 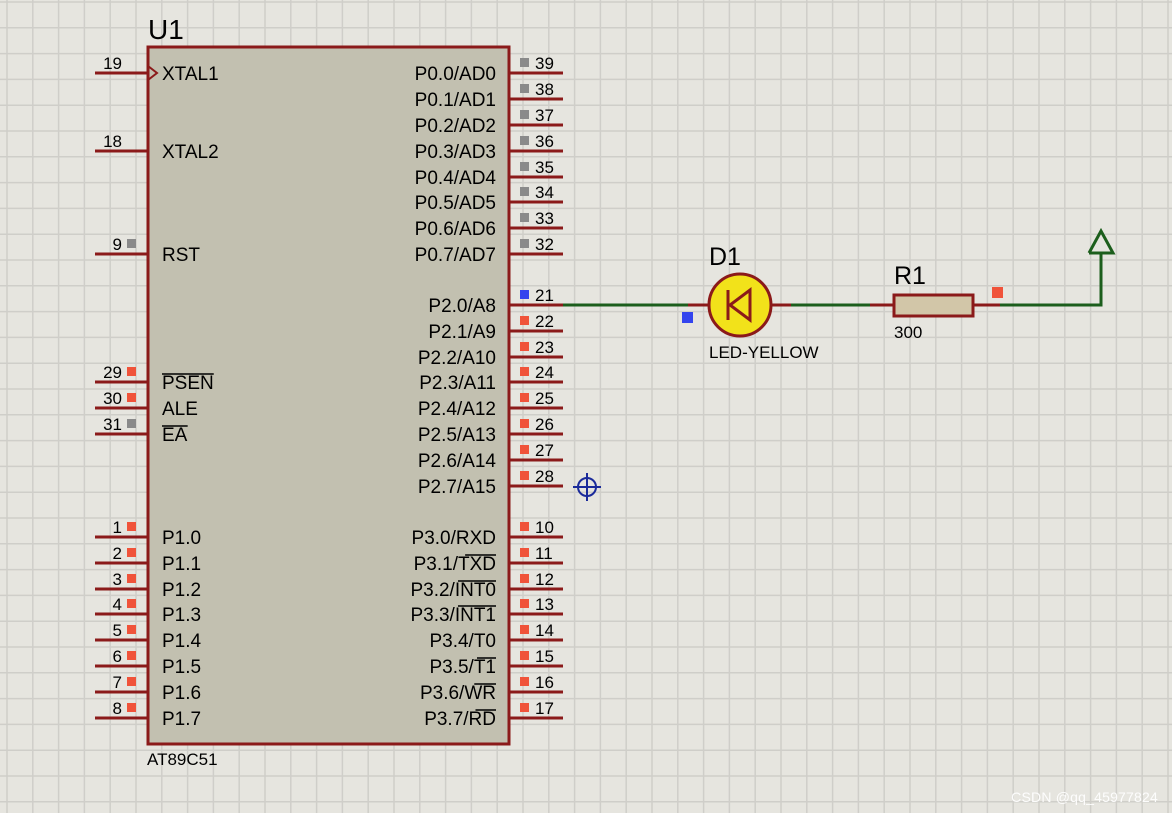 What do you see at coordinates (117, 708) in the screenshot?
I see `pin-number: 8` at bounding box center [117, 708].